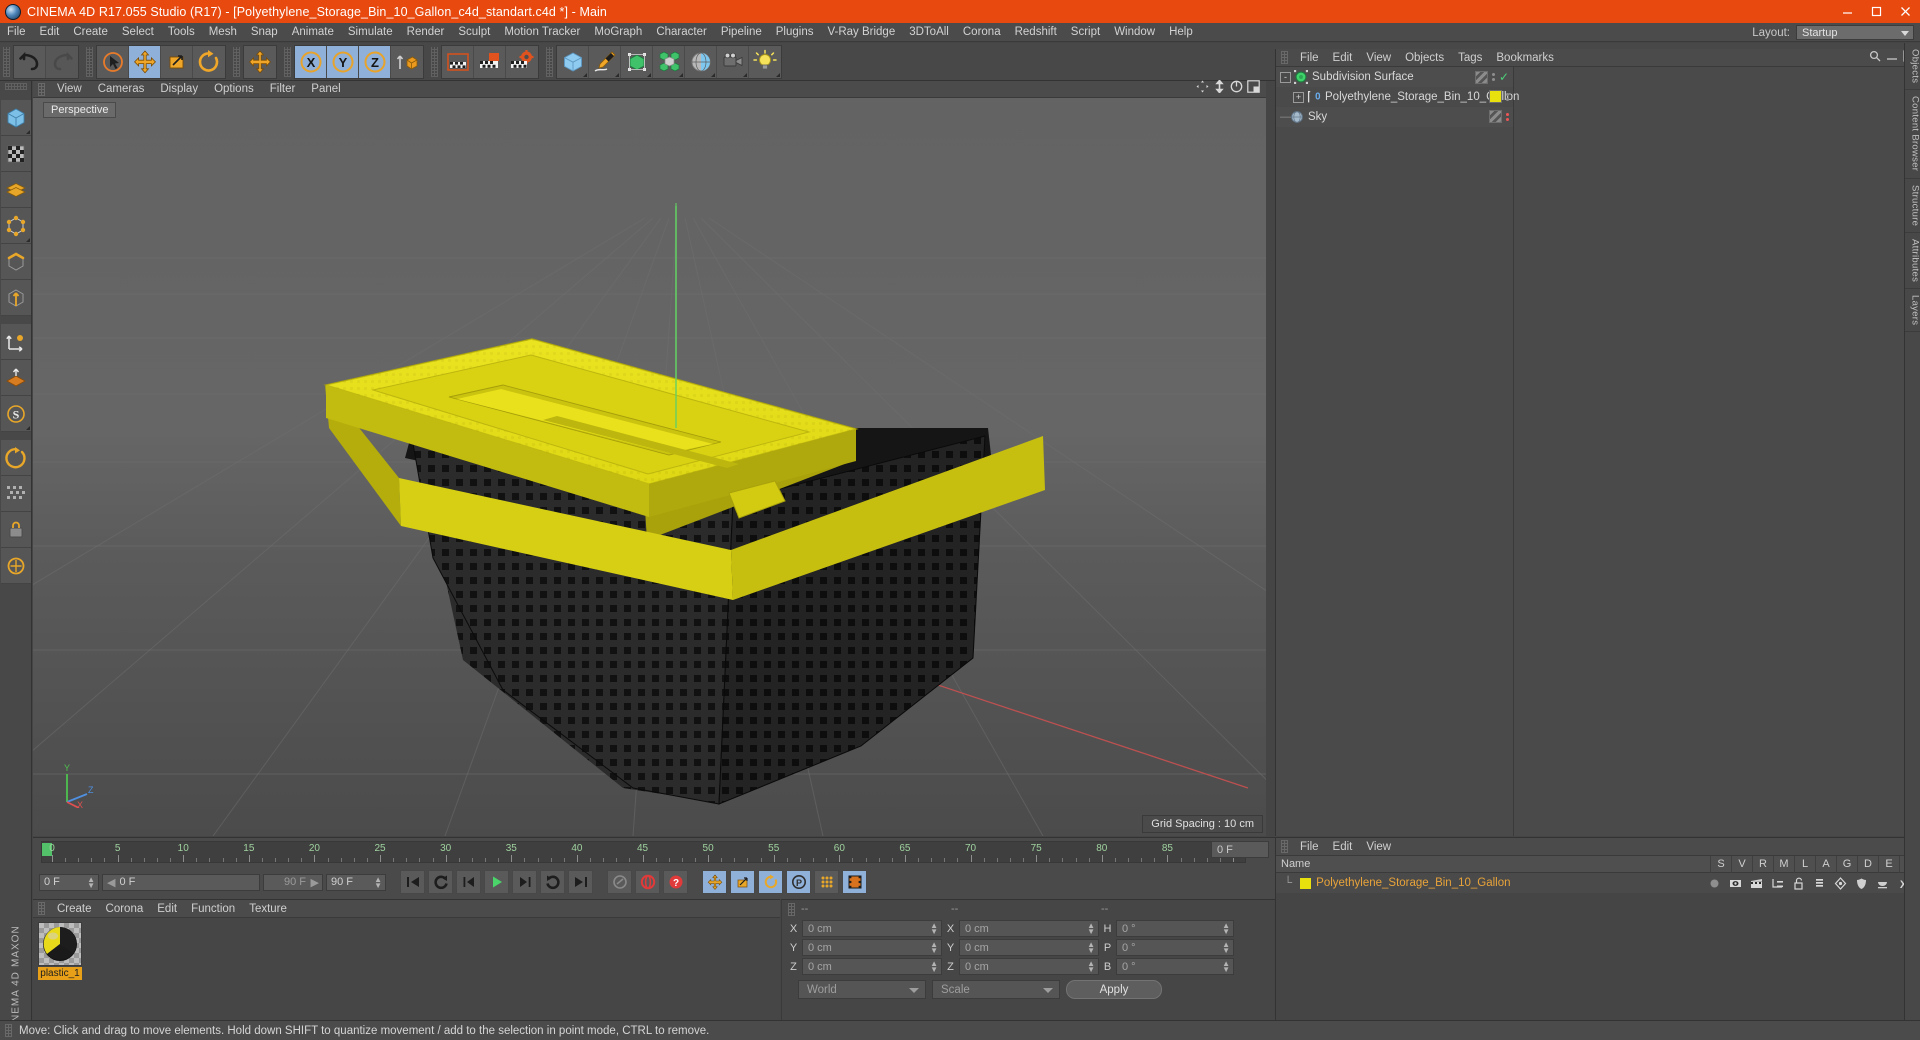 The height and width of the screenshot is (1040, 1920). Describe the element at coordinates (524, 882) in the screenshot. I see `next-frame-button` at that location.